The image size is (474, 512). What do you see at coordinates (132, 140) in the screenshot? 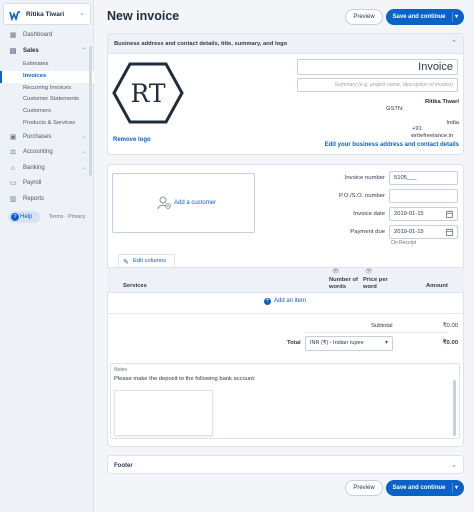
I see `remove-logo-link: Remove logo` at bounding box center [132, 140].